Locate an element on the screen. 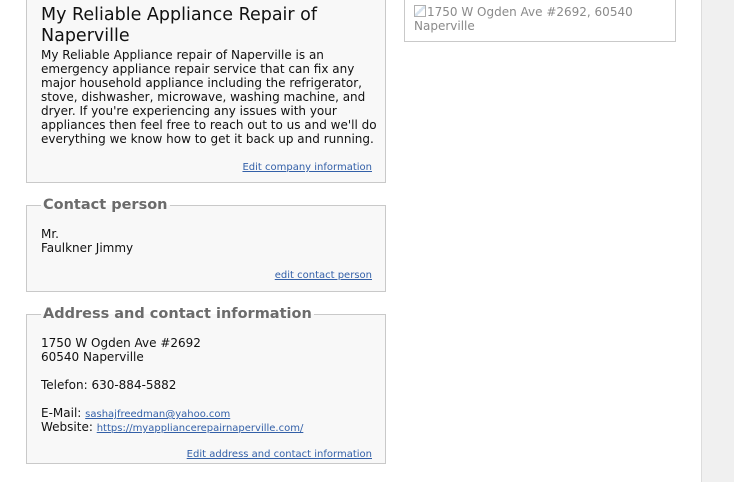 This screenshot has height=482, width=734. contact-name: Faulkner Jimmy is located at coordinates (87, 248).